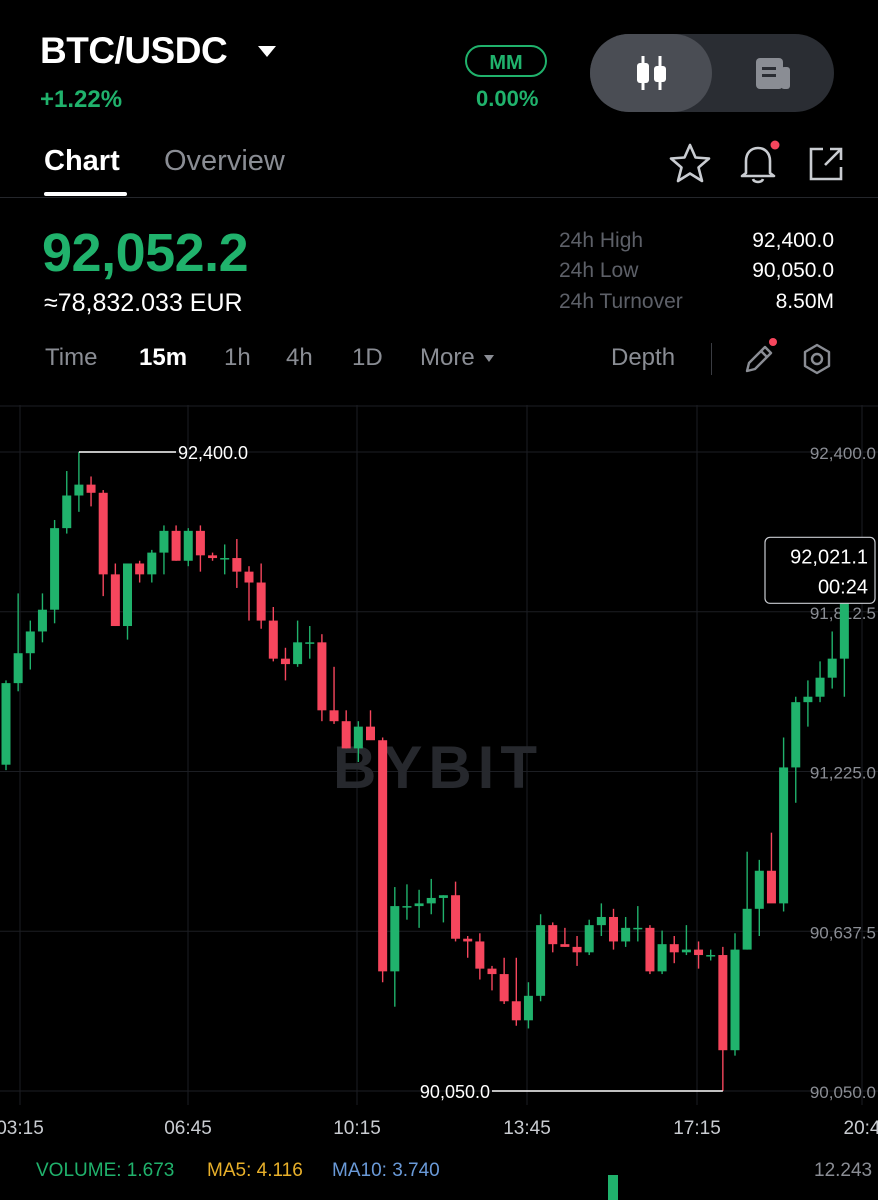  What do you see at coordinates (506, 61) in the screenshot?
I see `mm-badge: MM` at bounding box center [506, 61].